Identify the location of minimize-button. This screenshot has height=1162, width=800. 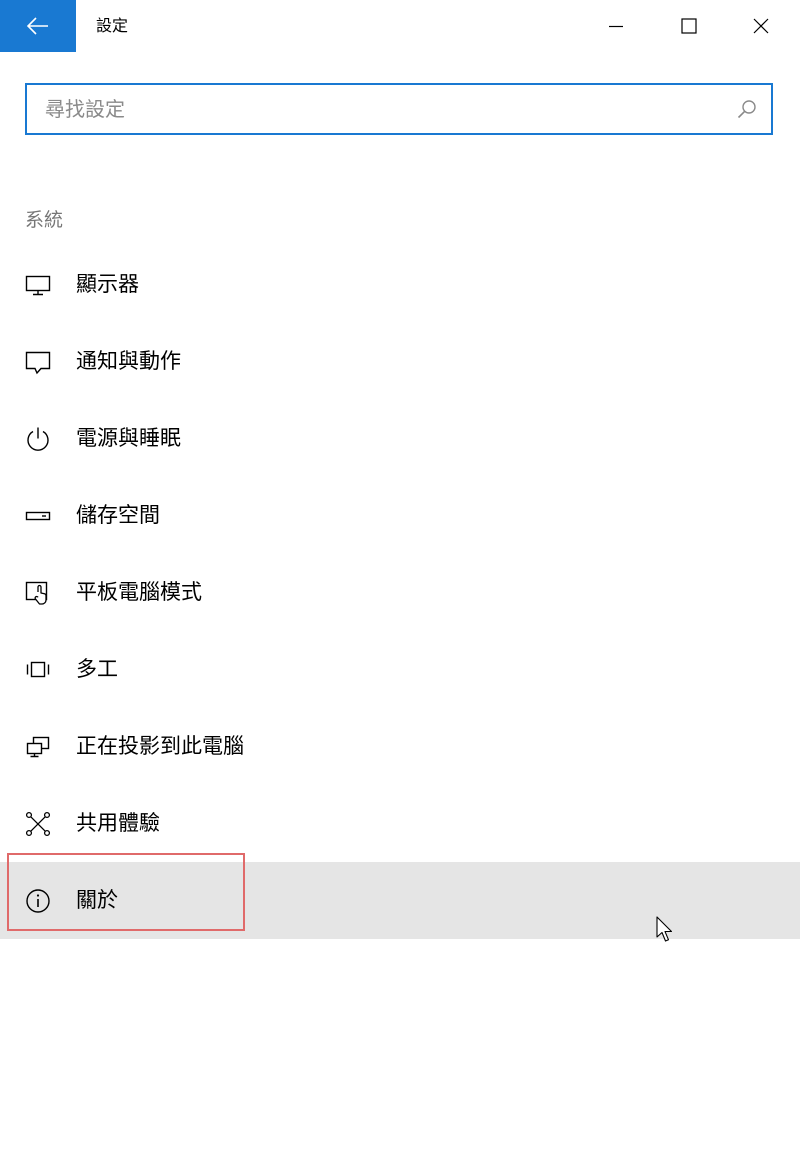
(616, 26).